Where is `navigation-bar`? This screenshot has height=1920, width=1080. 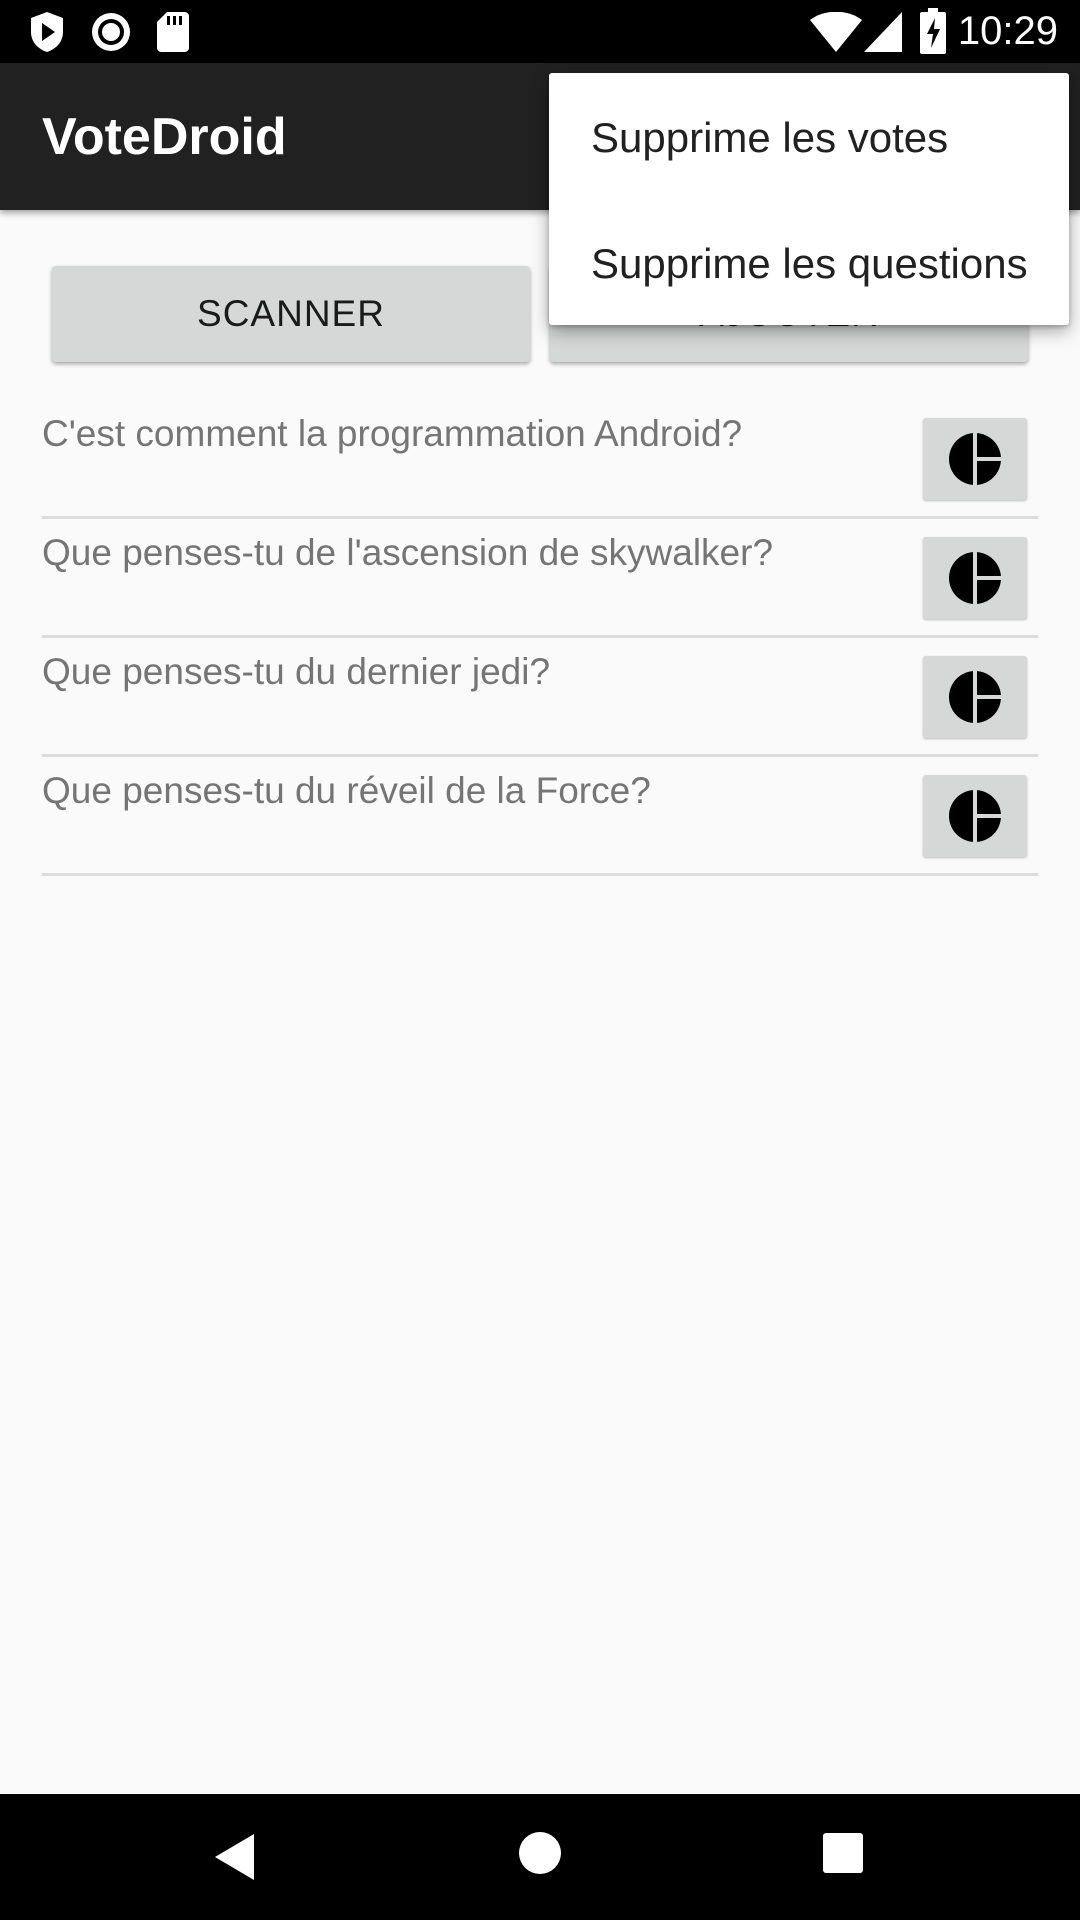 navigation-bar is located at coordinates (540, 1857).